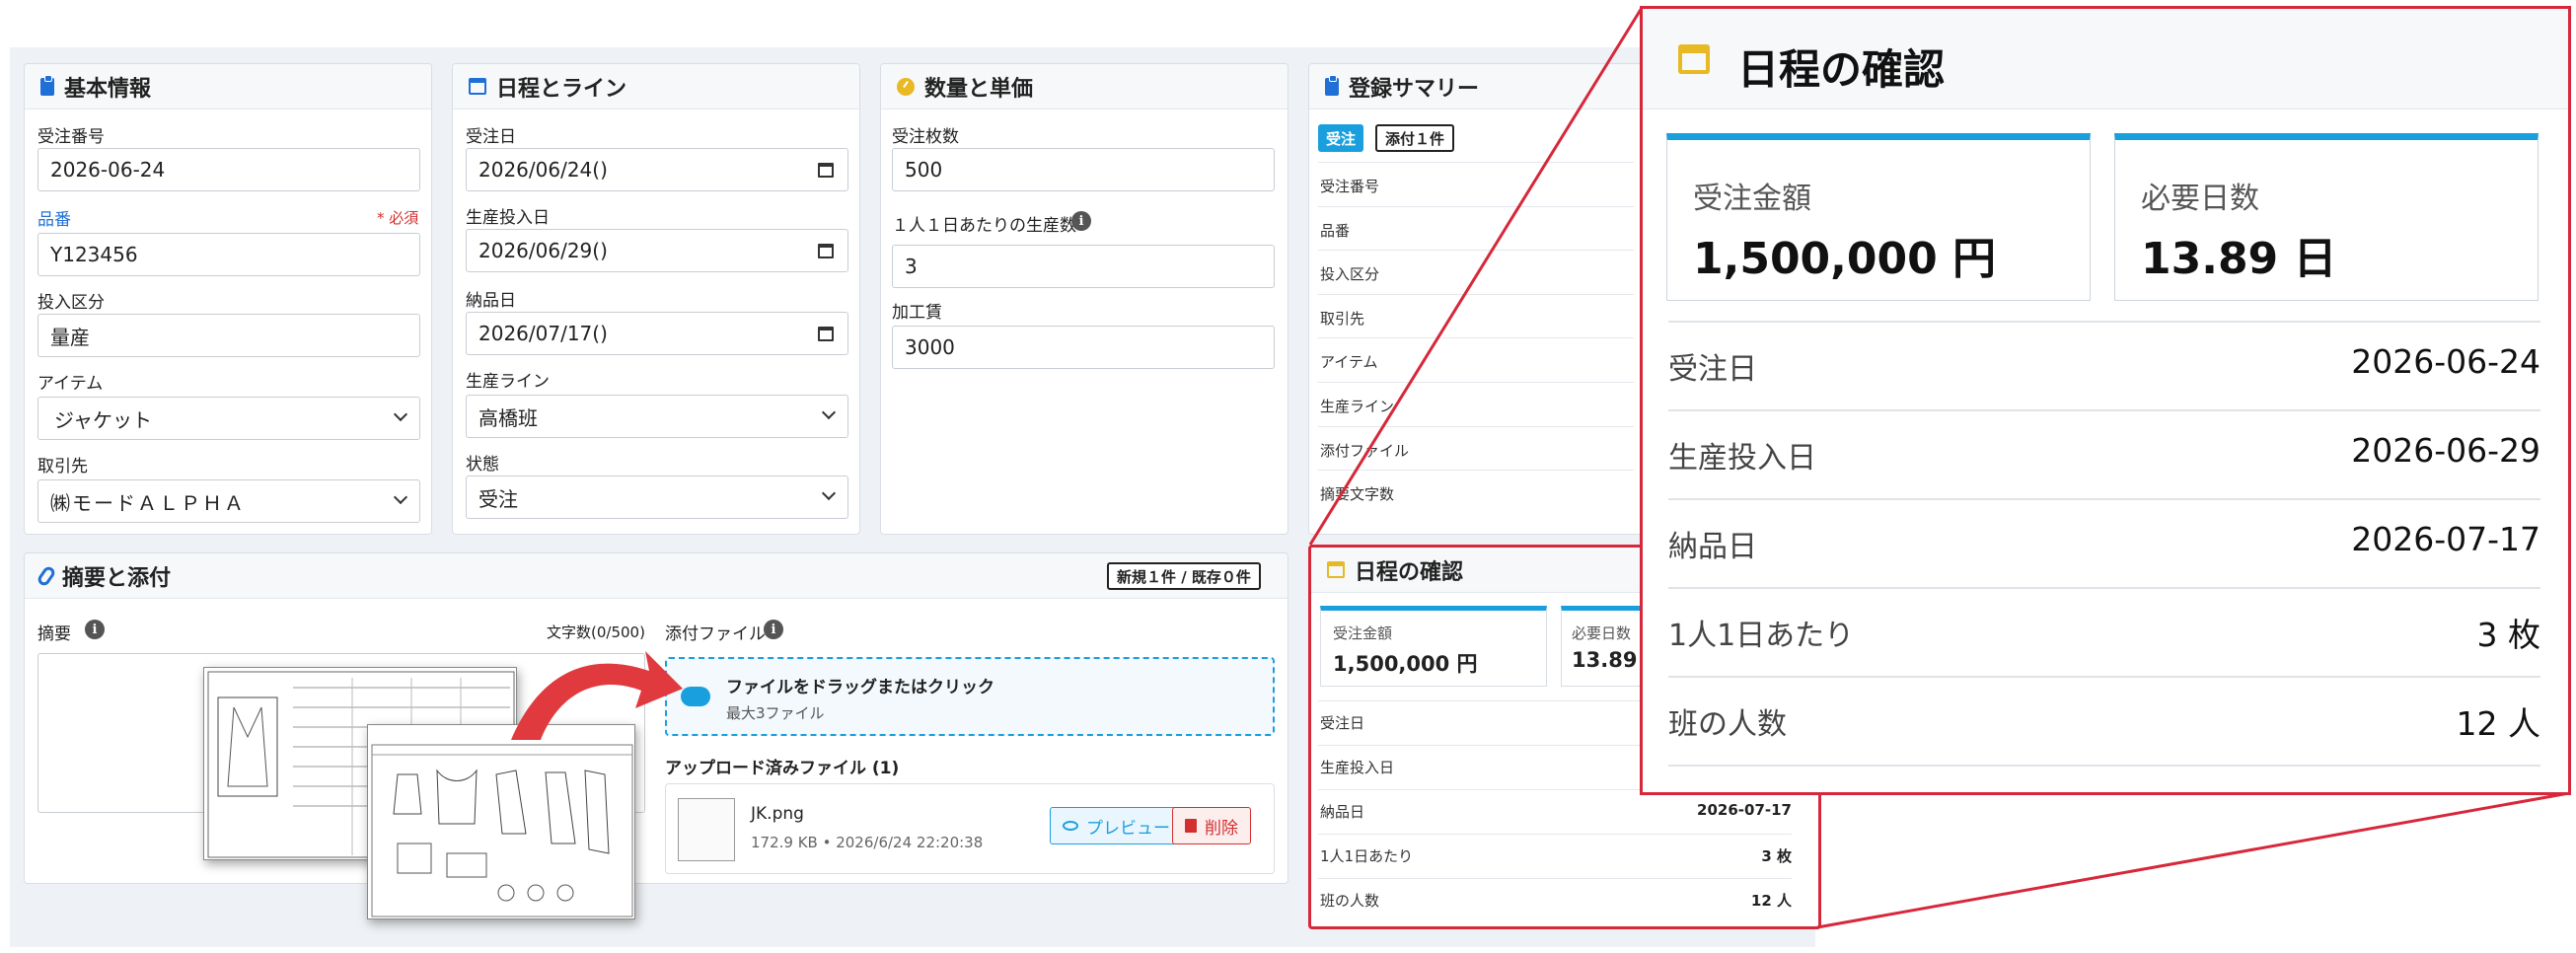 This screenshot has height=953, width=2576. Describe the element at coordinates (2498, 723) in the screenshot. I see `zoom-row-value: 12 人` at that location.